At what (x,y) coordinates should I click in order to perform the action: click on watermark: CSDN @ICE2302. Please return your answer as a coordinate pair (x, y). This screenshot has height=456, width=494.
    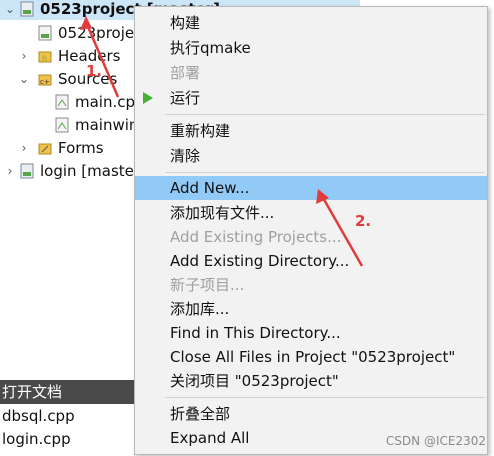
    Looking at the image, I should click on (435, 441).